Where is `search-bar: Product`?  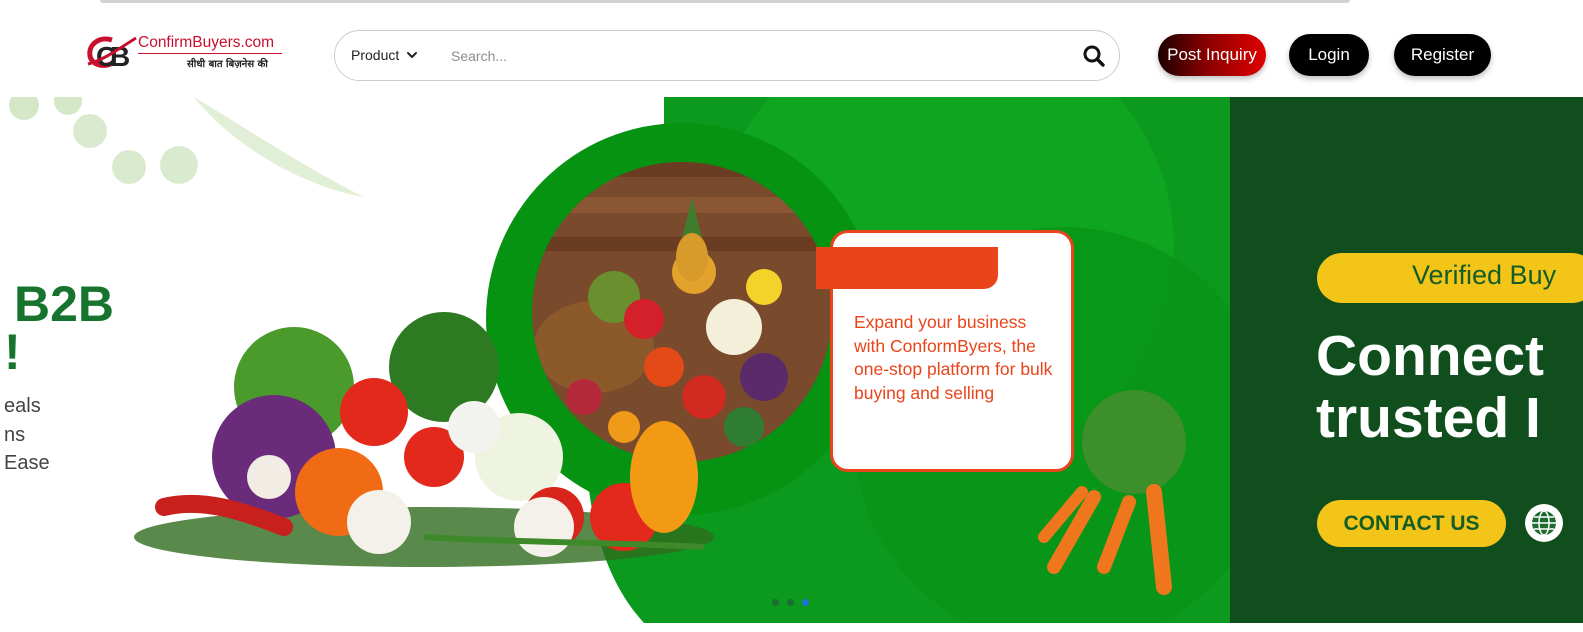 search-bar: Product is located at coordinates (727, 55).